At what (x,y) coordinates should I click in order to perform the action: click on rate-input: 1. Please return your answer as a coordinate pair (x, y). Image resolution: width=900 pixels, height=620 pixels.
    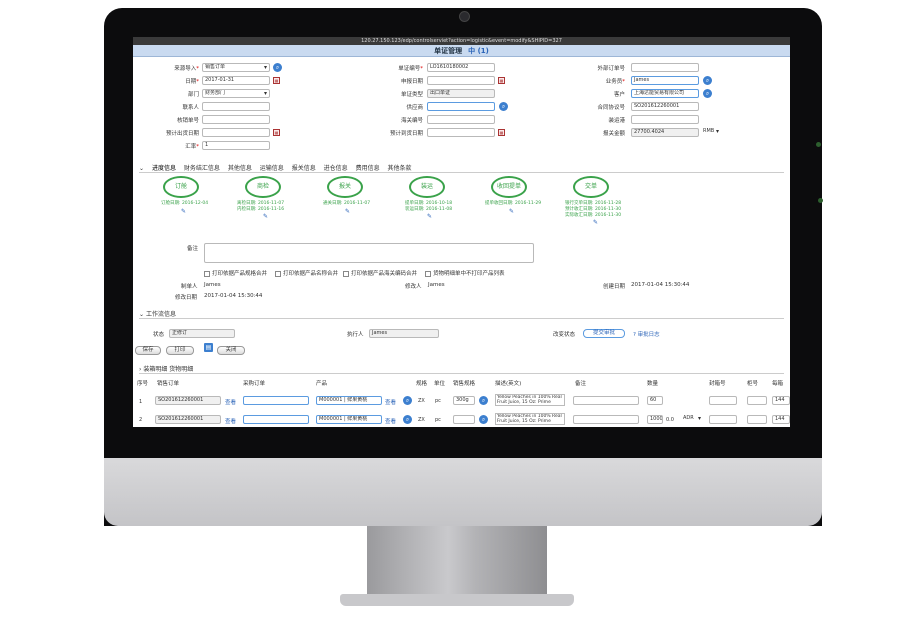
    Looking at the image, I should click on (236, 145).